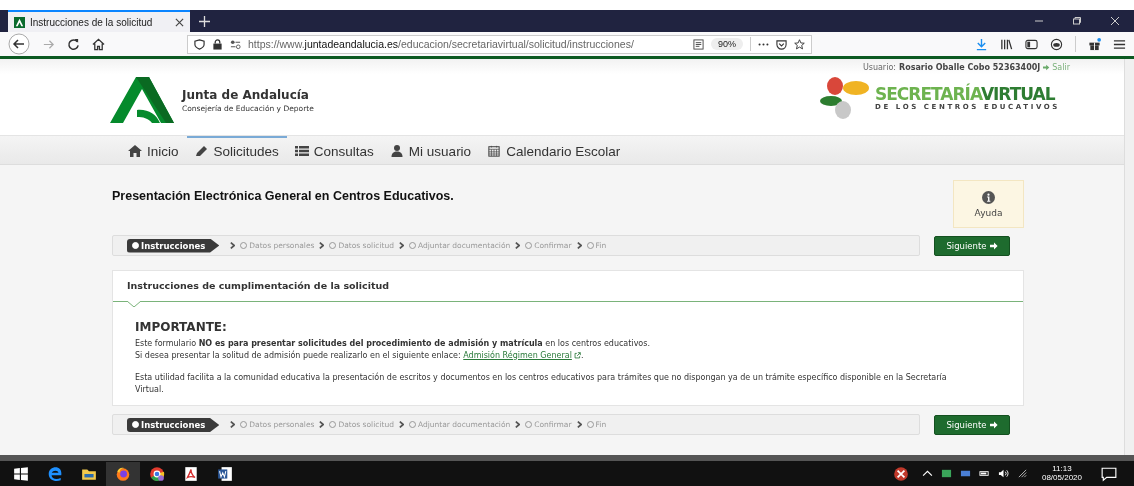 The width and height of the screenshot is (1134, 486). What do you see at coordinates (879, 67) in the screenshot?
I see `user-label: Usuario:` at bounding box center [879, 67].